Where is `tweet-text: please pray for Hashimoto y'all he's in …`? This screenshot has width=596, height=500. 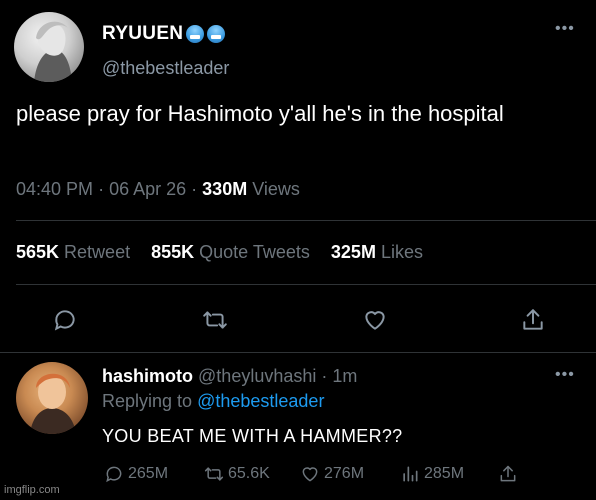
tweet-text: please pray for Hashimoto y'all he's in … is located at coordinates (260, 113).